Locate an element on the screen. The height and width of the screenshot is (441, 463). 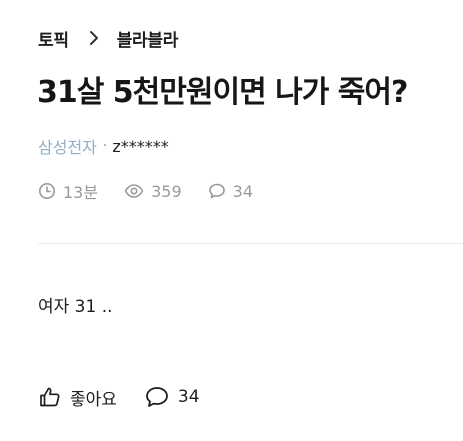
stat-time: 13분 is located at coordinates (68, 191).